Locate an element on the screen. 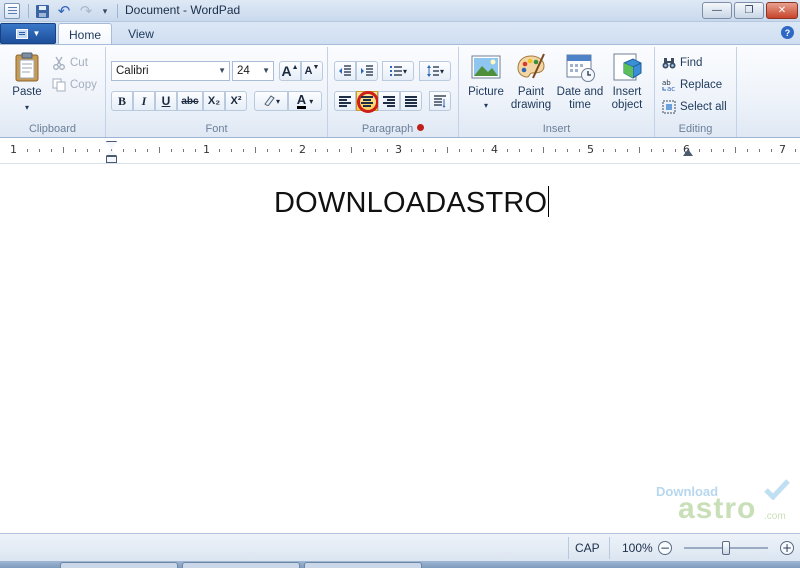  minimize-icon: — is located at coordinates (717, 10).